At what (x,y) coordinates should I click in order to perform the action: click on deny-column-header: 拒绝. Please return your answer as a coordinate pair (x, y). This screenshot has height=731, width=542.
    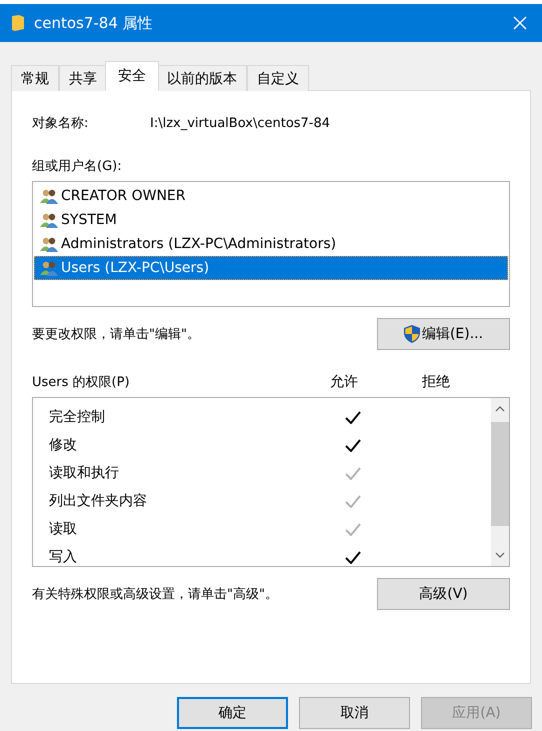
    Looking at the image, I should click on (436, 382).